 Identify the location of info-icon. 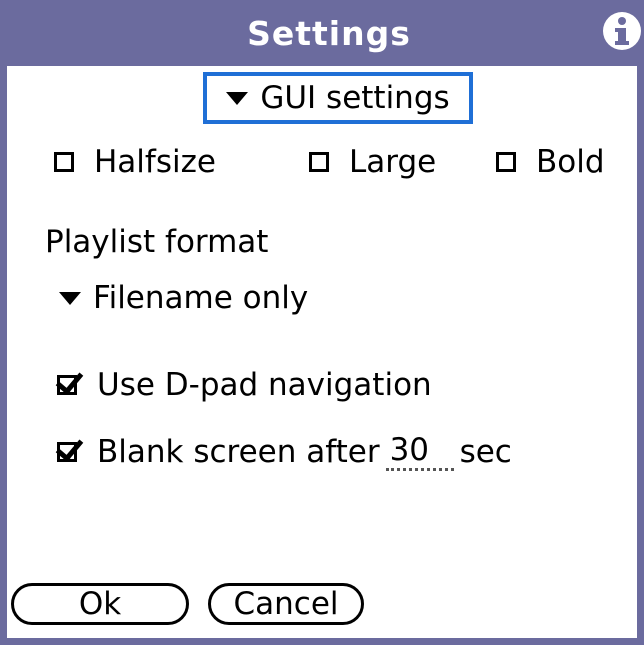
(622, 31).